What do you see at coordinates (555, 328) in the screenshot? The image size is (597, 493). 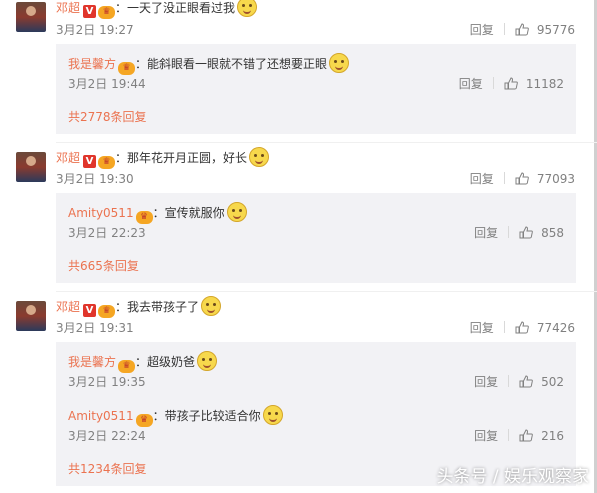 I see `like-count: 77426` at bounding box center [555, 328].